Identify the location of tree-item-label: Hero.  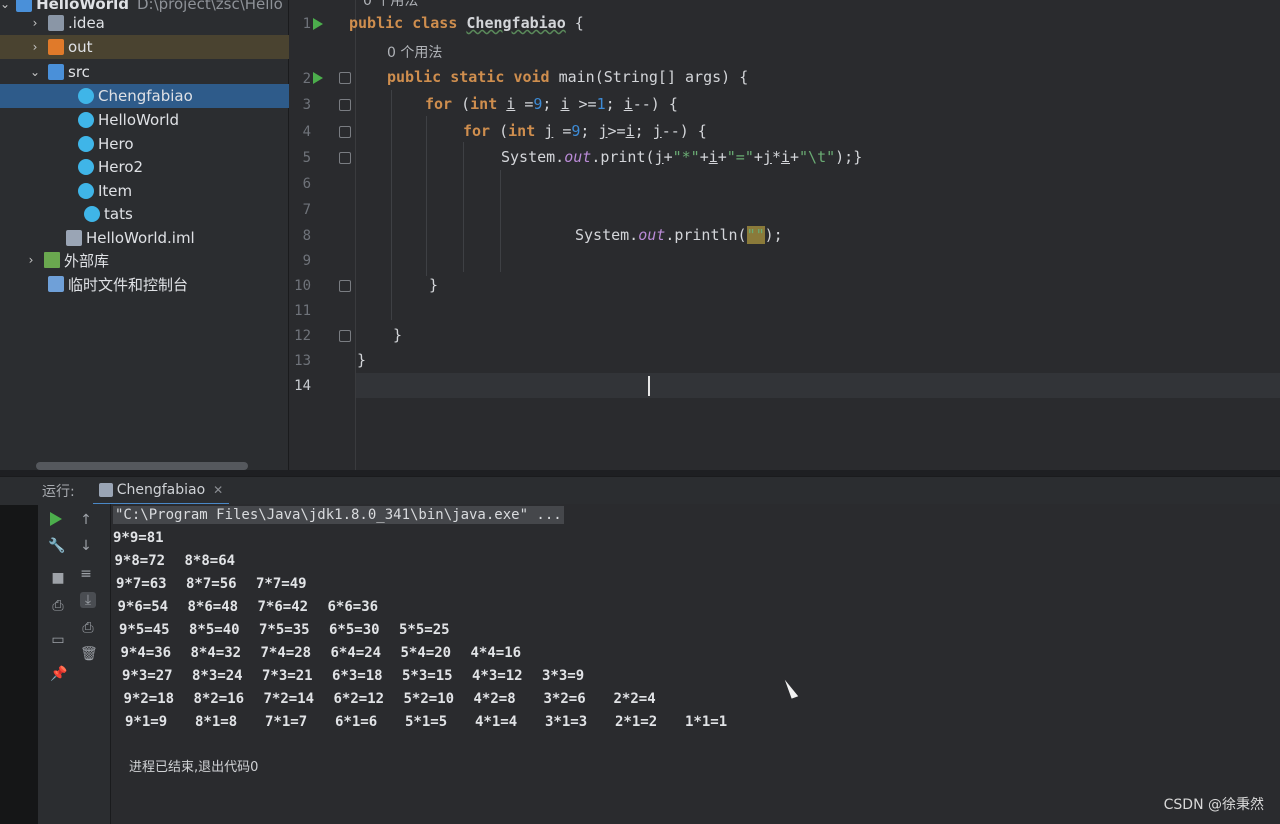
(116, 144).